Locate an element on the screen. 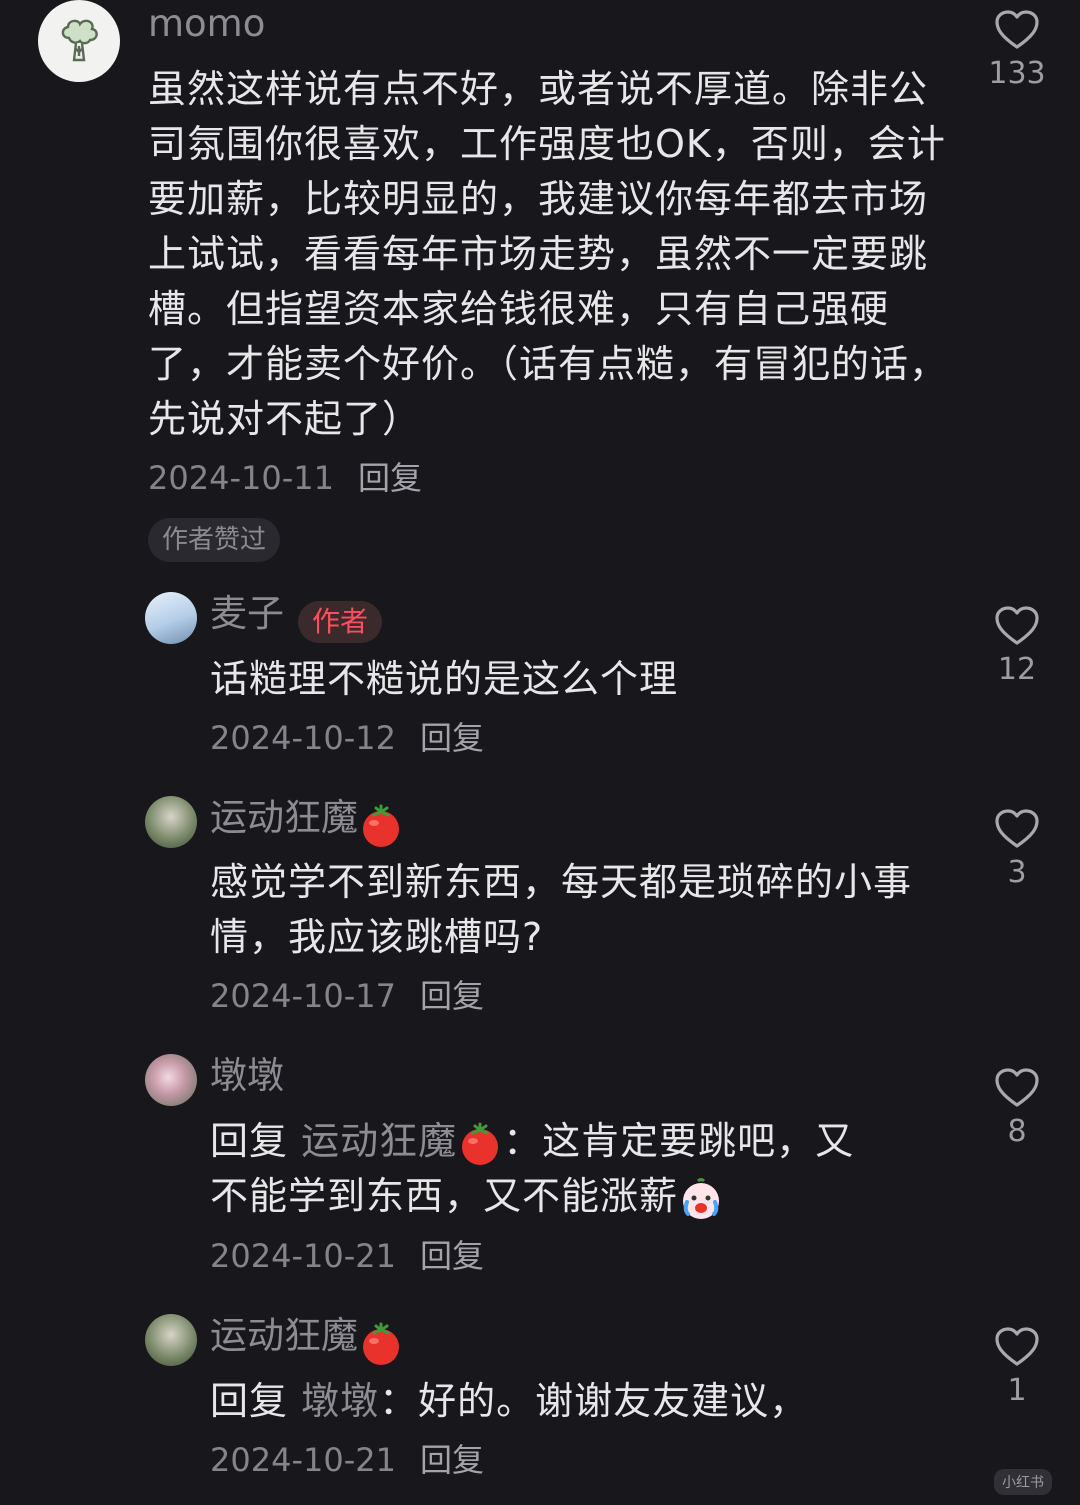 Image resolution: width=1080 pixels, height=1505 pixels. watermark: 小红书 is located at coordinates (1023, 1482).